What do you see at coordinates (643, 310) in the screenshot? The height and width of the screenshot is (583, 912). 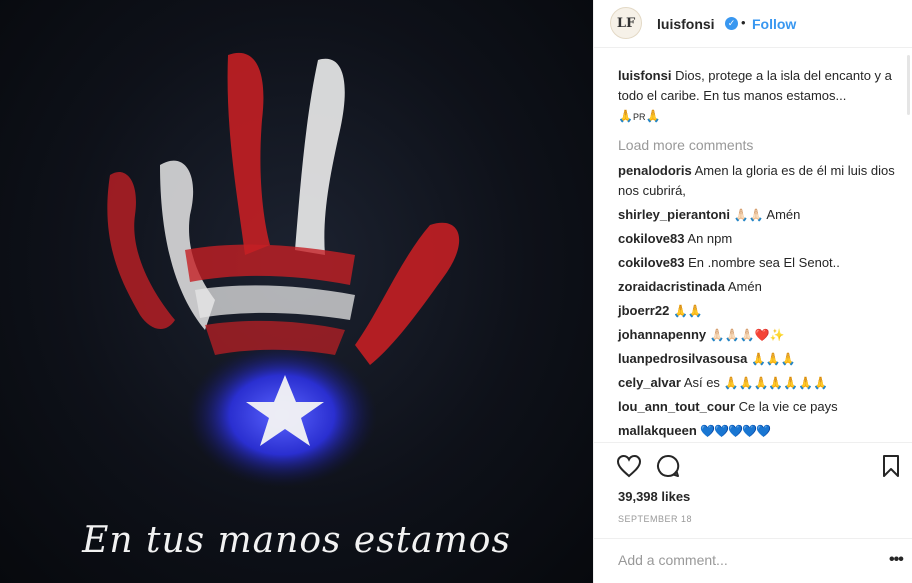 I see `comment-username: jboerr22` at bounding box center [643, 310].